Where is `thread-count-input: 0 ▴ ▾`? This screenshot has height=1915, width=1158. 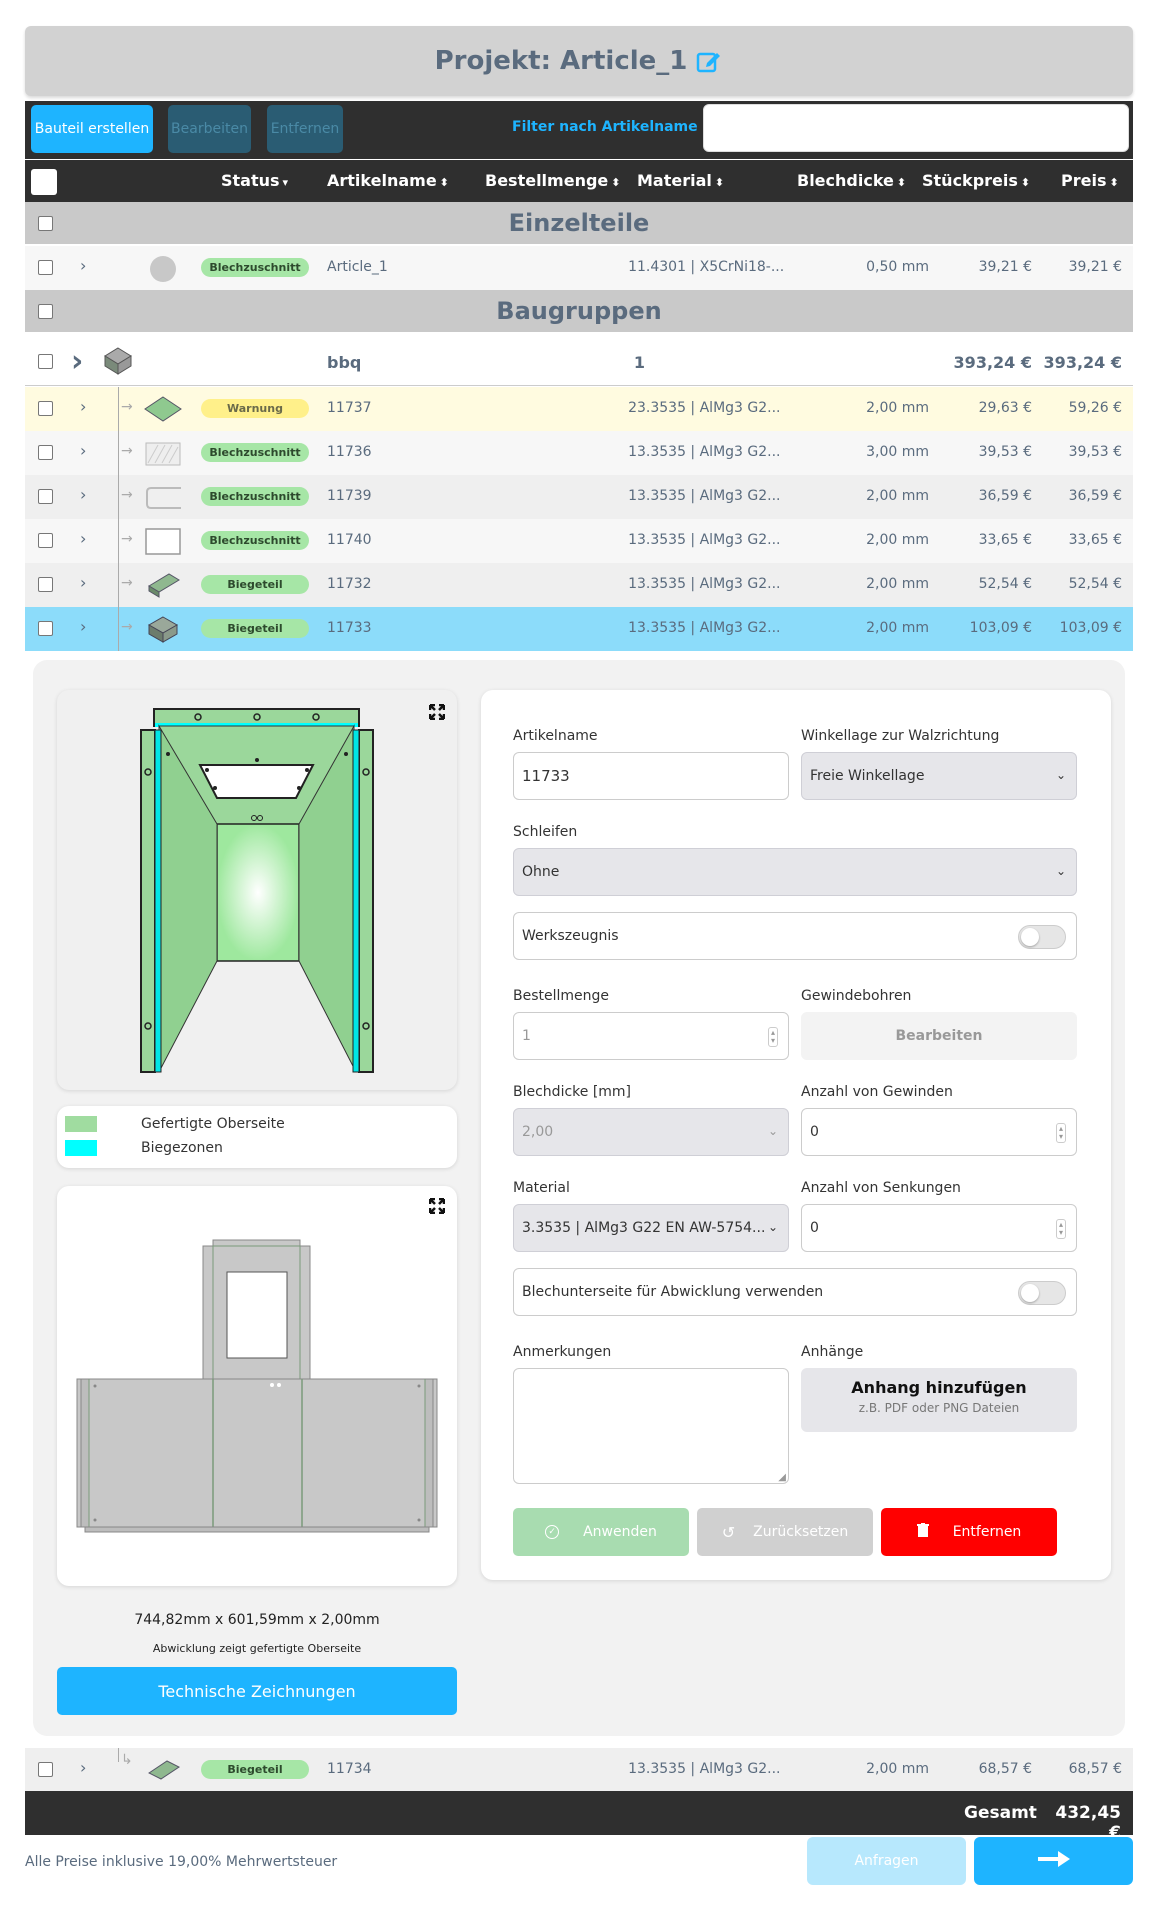 thread-count-input: 0 ▴ ▾ is located at coordinates (939, 1132).